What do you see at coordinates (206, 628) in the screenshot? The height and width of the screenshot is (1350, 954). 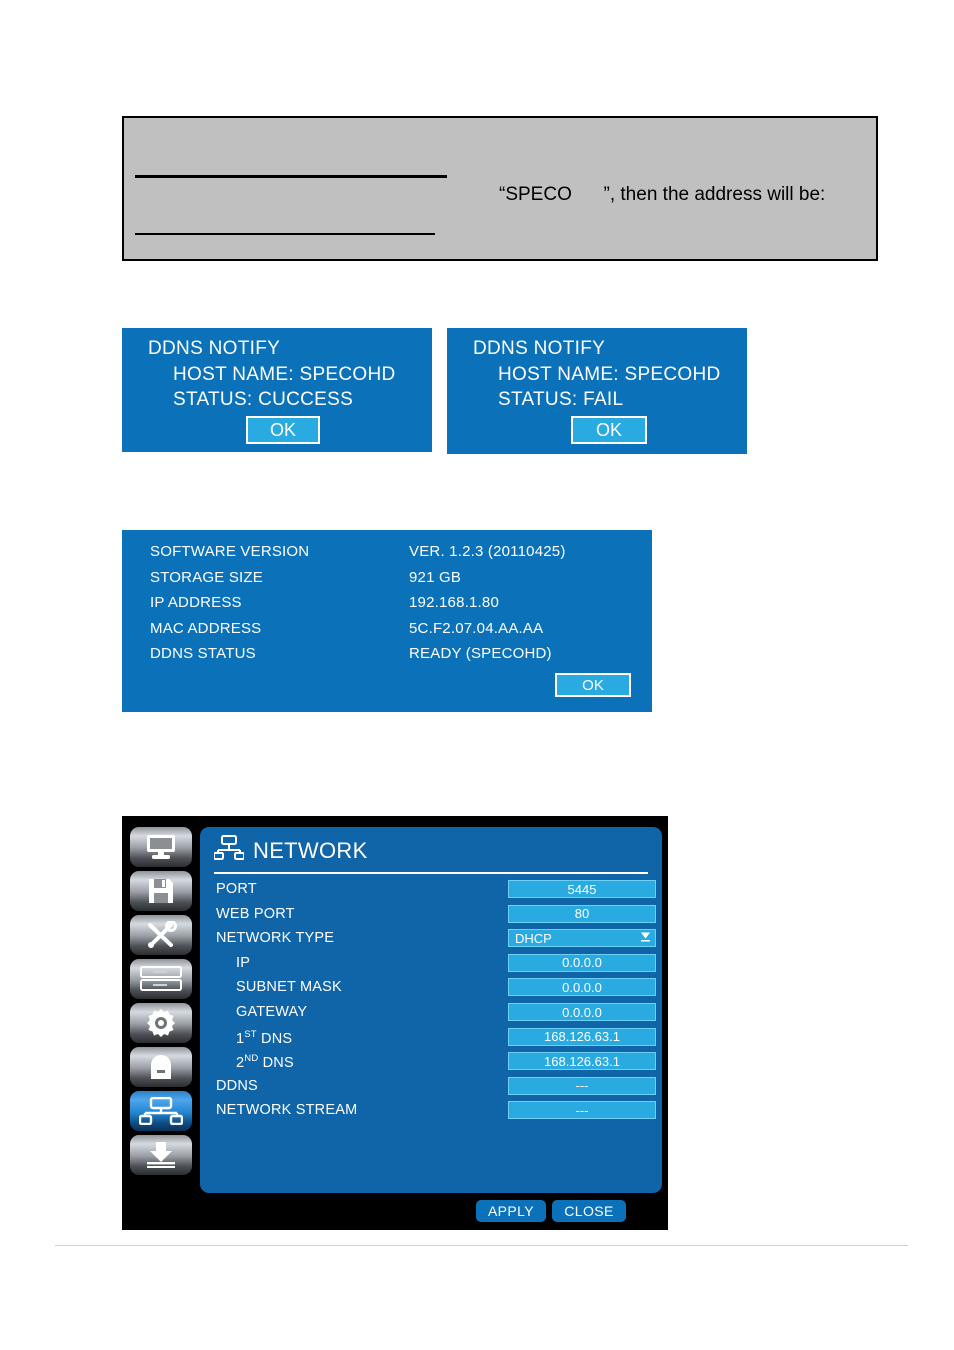 I see `system-info-label: MAC ADDRESS` at bounding box center [206, 628].